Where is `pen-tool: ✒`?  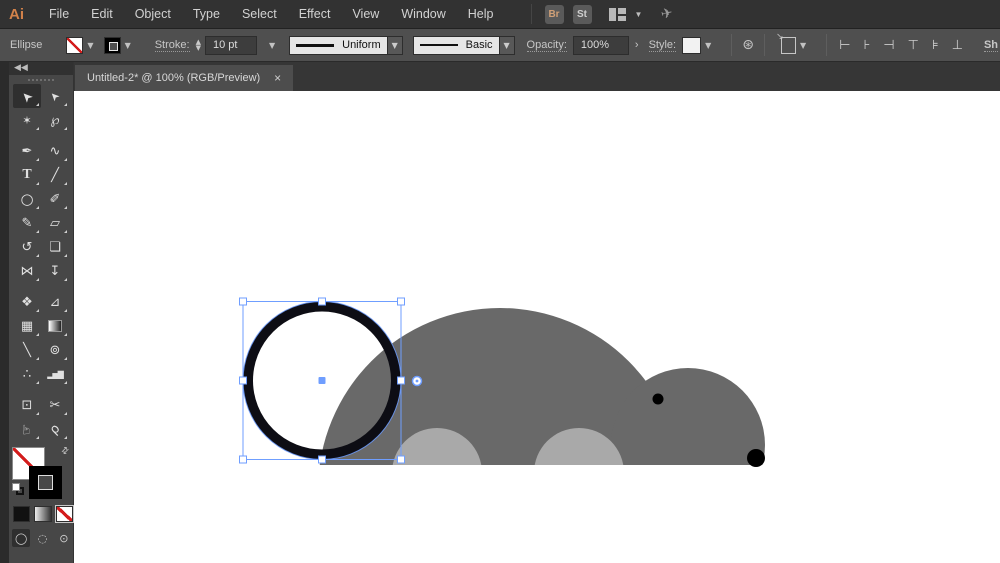 pen-tool: ✒ is located at coordinates (27, 151).